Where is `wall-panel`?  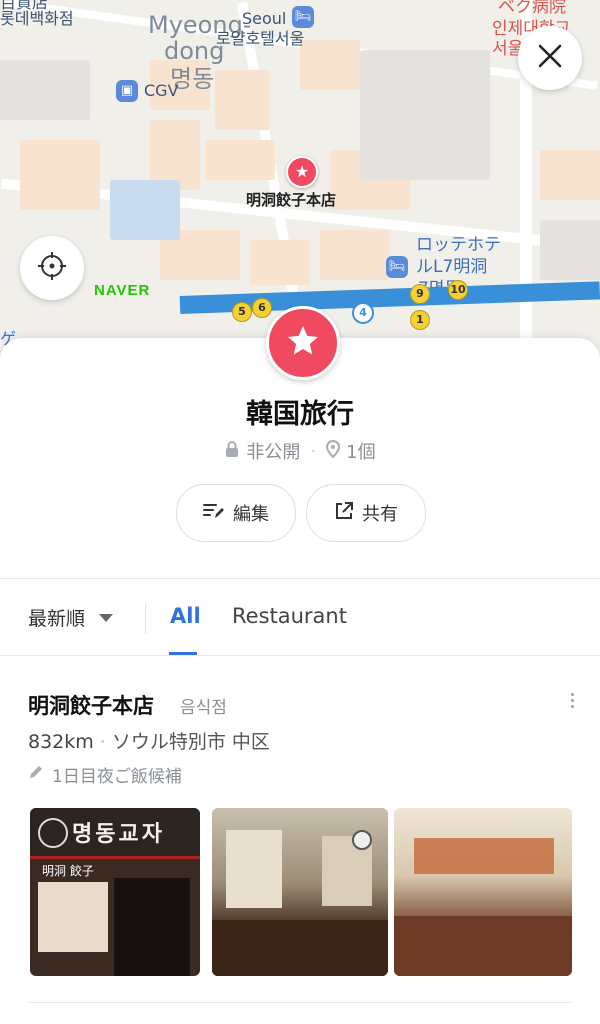 wall-panel is located at coordinates (254, 869).